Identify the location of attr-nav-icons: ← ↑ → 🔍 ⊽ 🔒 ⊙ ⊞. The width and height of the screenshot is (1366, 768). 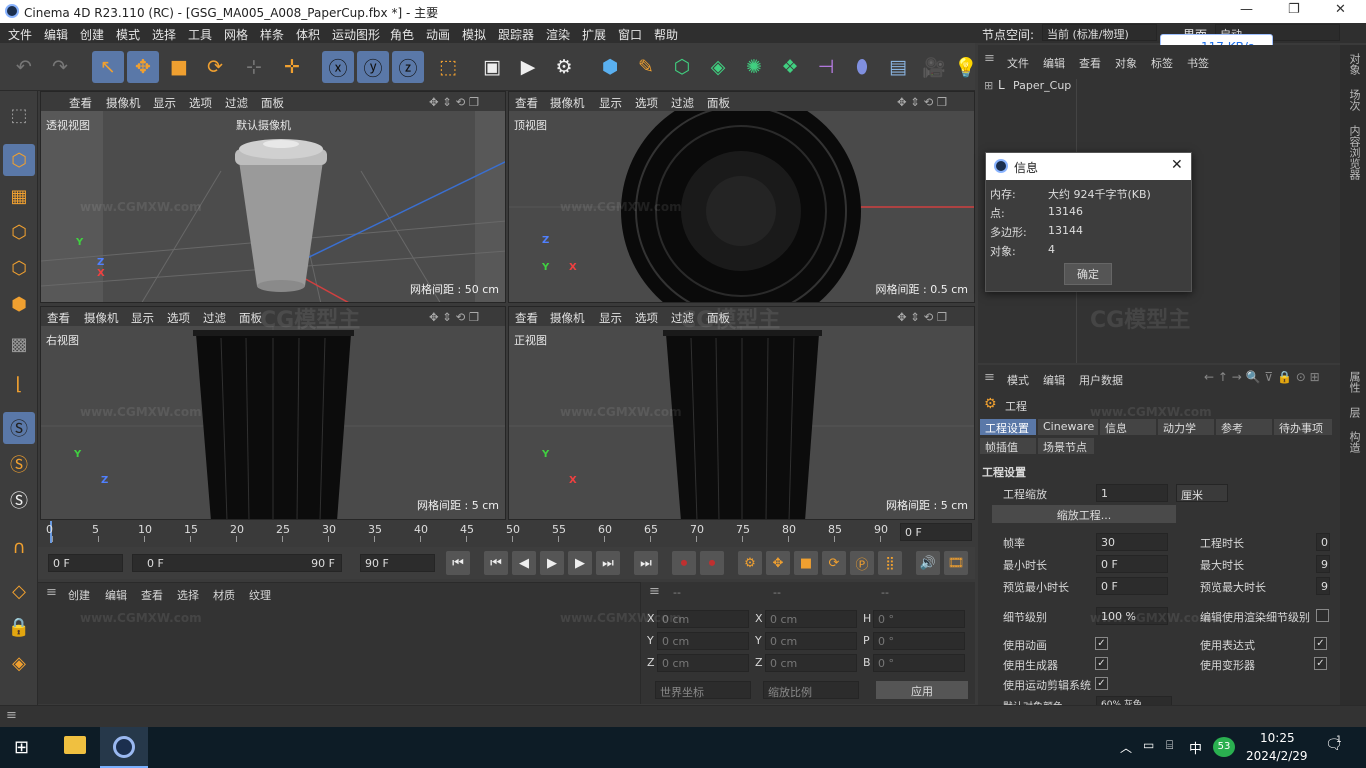
(1262, 377).